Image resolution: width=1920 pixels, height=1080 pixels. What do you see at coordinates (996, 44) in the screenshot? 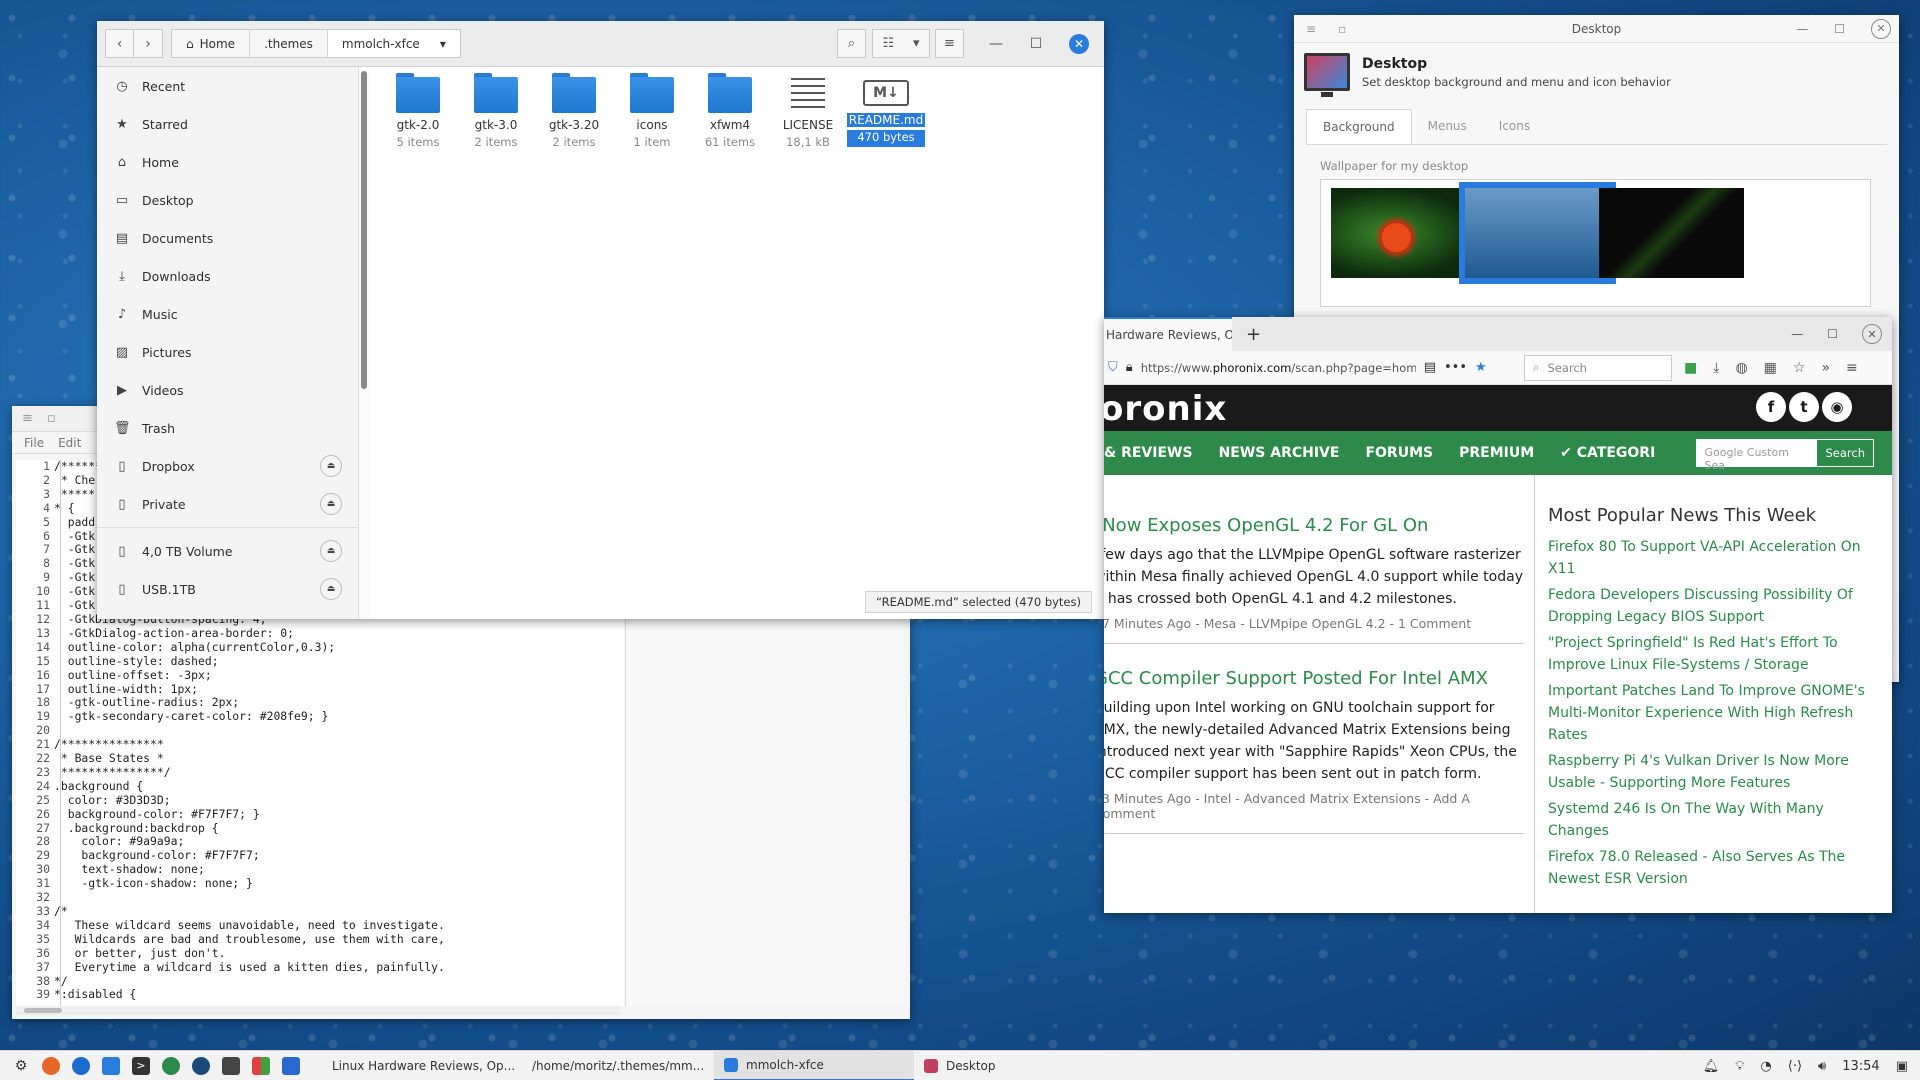
I see `minimize-button: —` at bounding box center [996, 44].